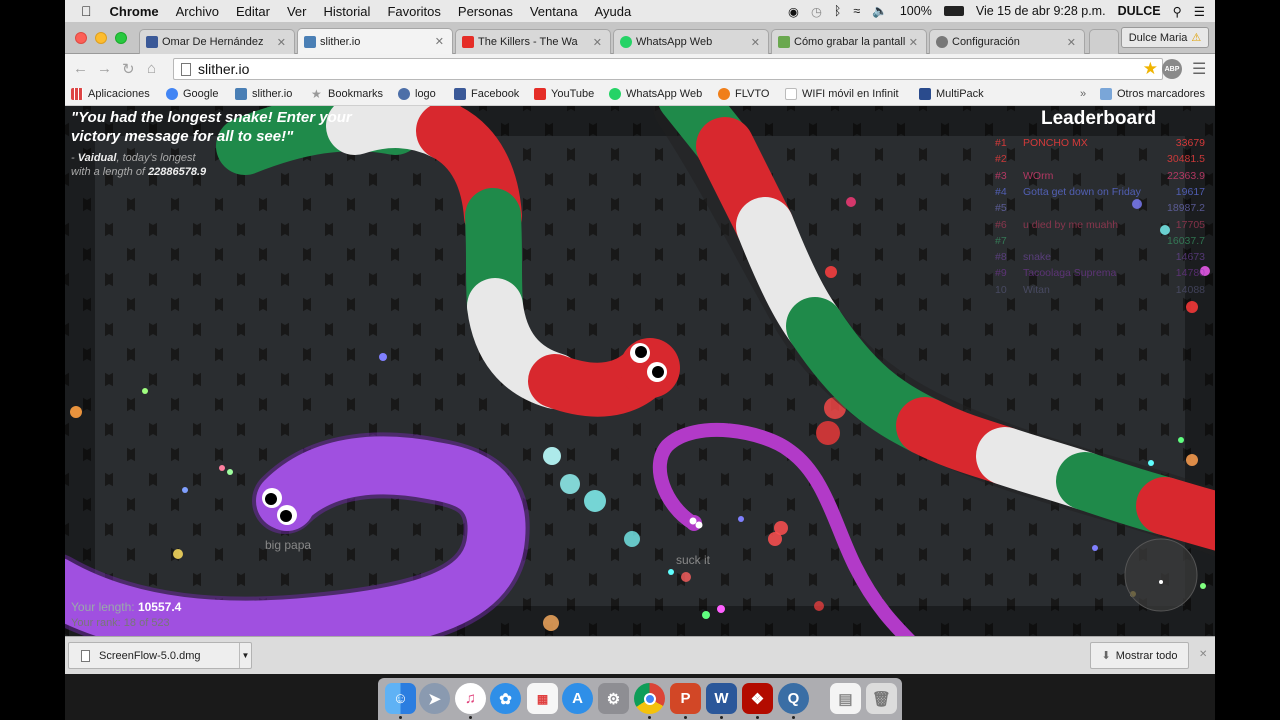 This screenshot has width=1280, height=720. Describe the element at coordinates (297, 11) in the screenshot. I see `menu-ver: Ver` at that location.